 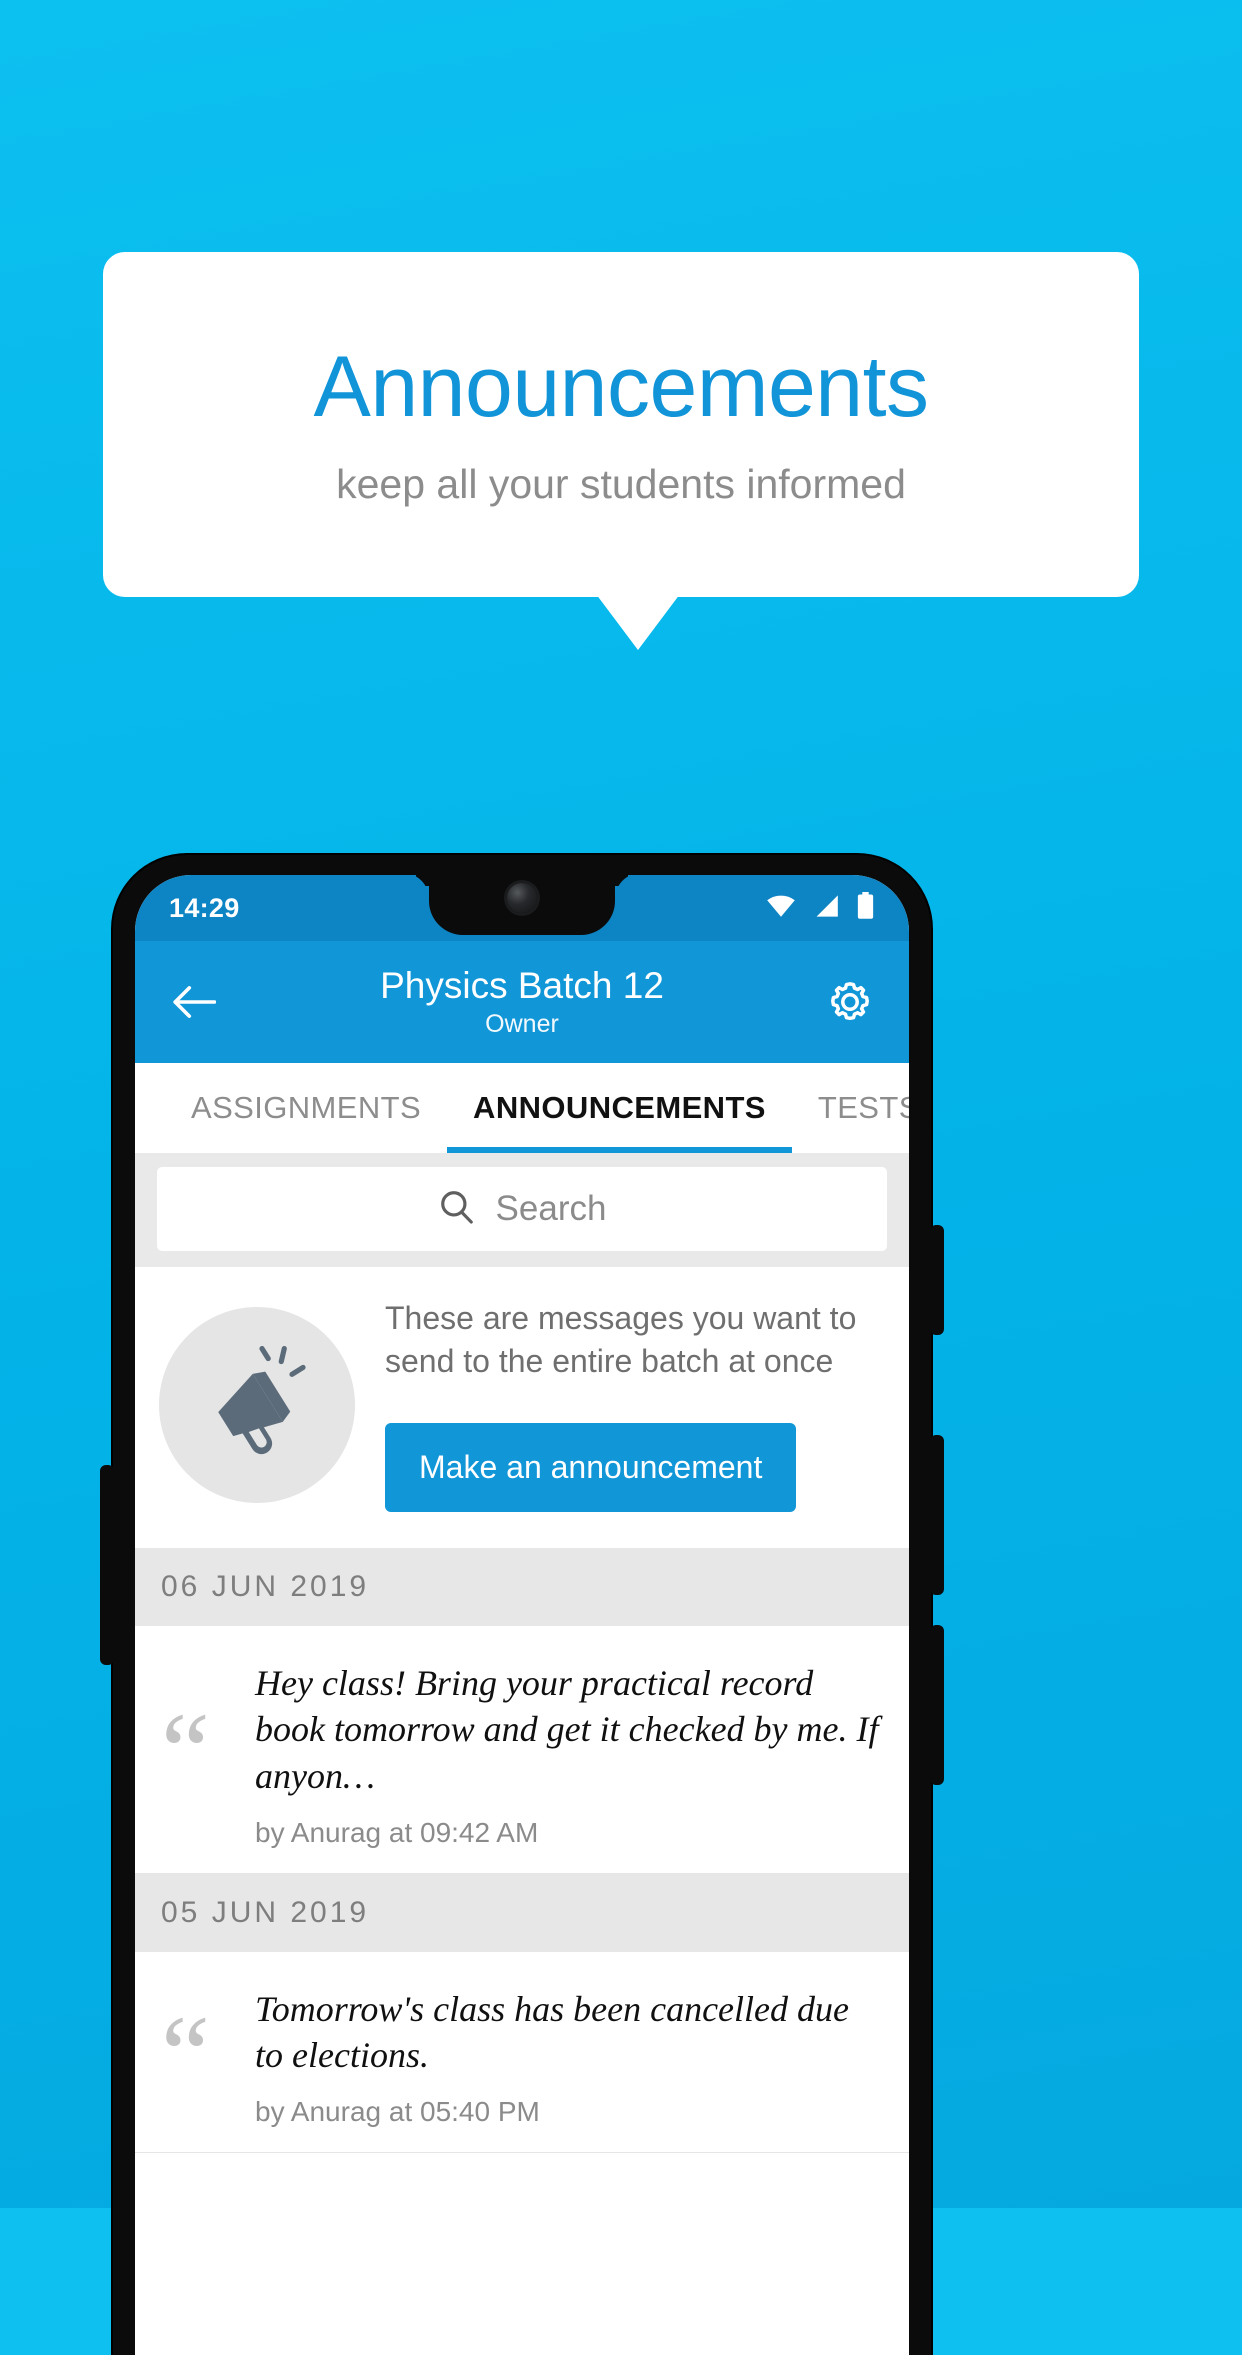 I want to click on battery-icon, so click(x=865, y=908).